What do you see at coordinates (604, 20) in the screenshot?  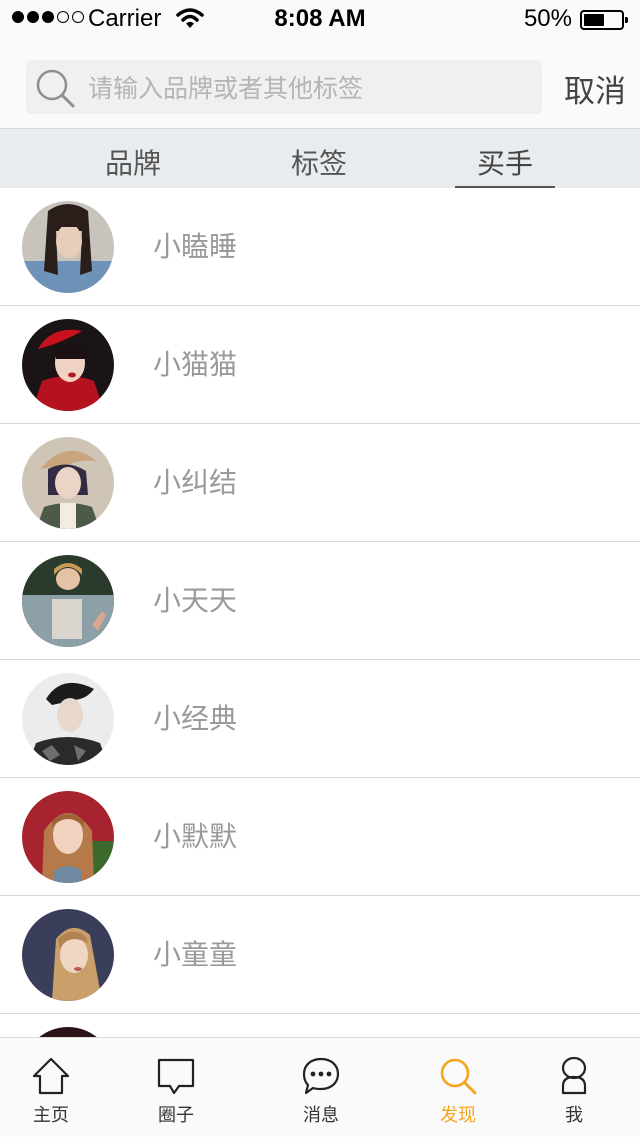 I see `battery-icon` at bounding box center [604, 20].